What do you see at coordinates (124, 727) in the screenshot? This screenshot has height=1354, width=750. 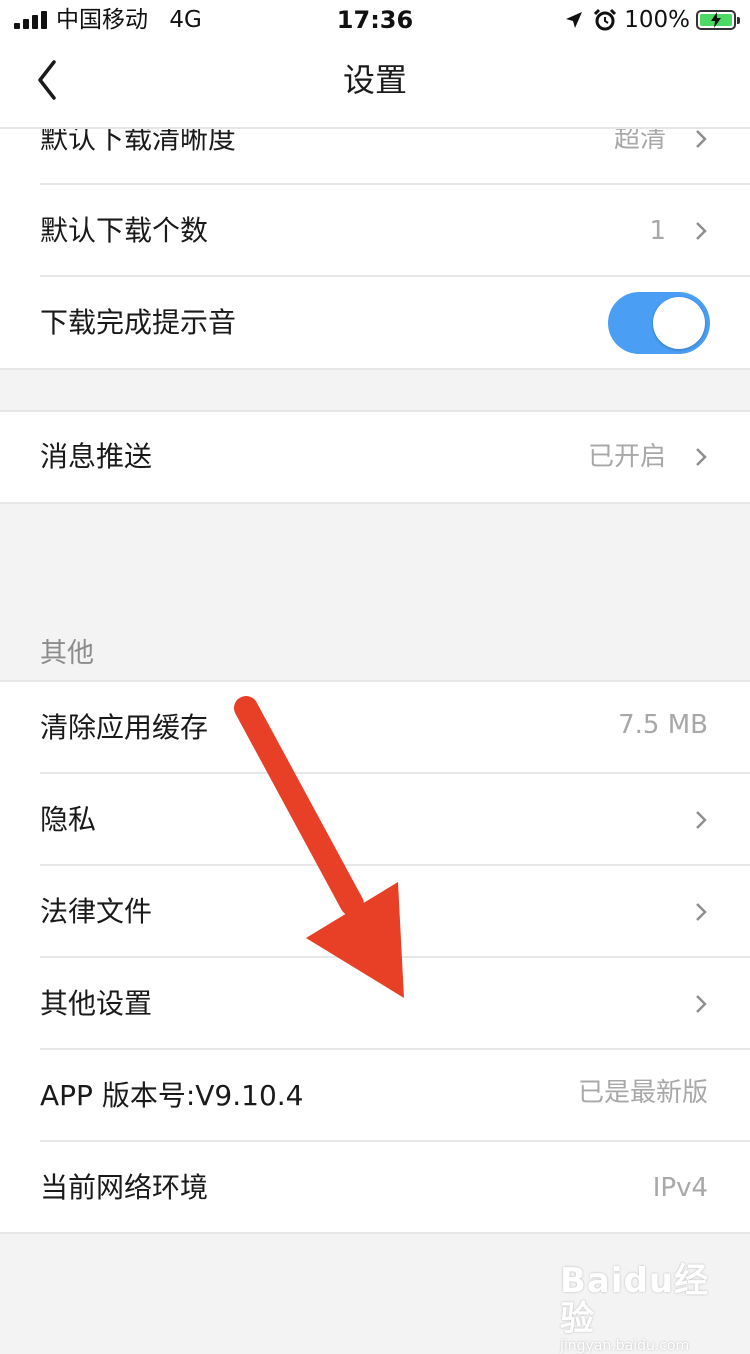 I see `row-label: 清除应用缓存` at bounding box center [124, 727].